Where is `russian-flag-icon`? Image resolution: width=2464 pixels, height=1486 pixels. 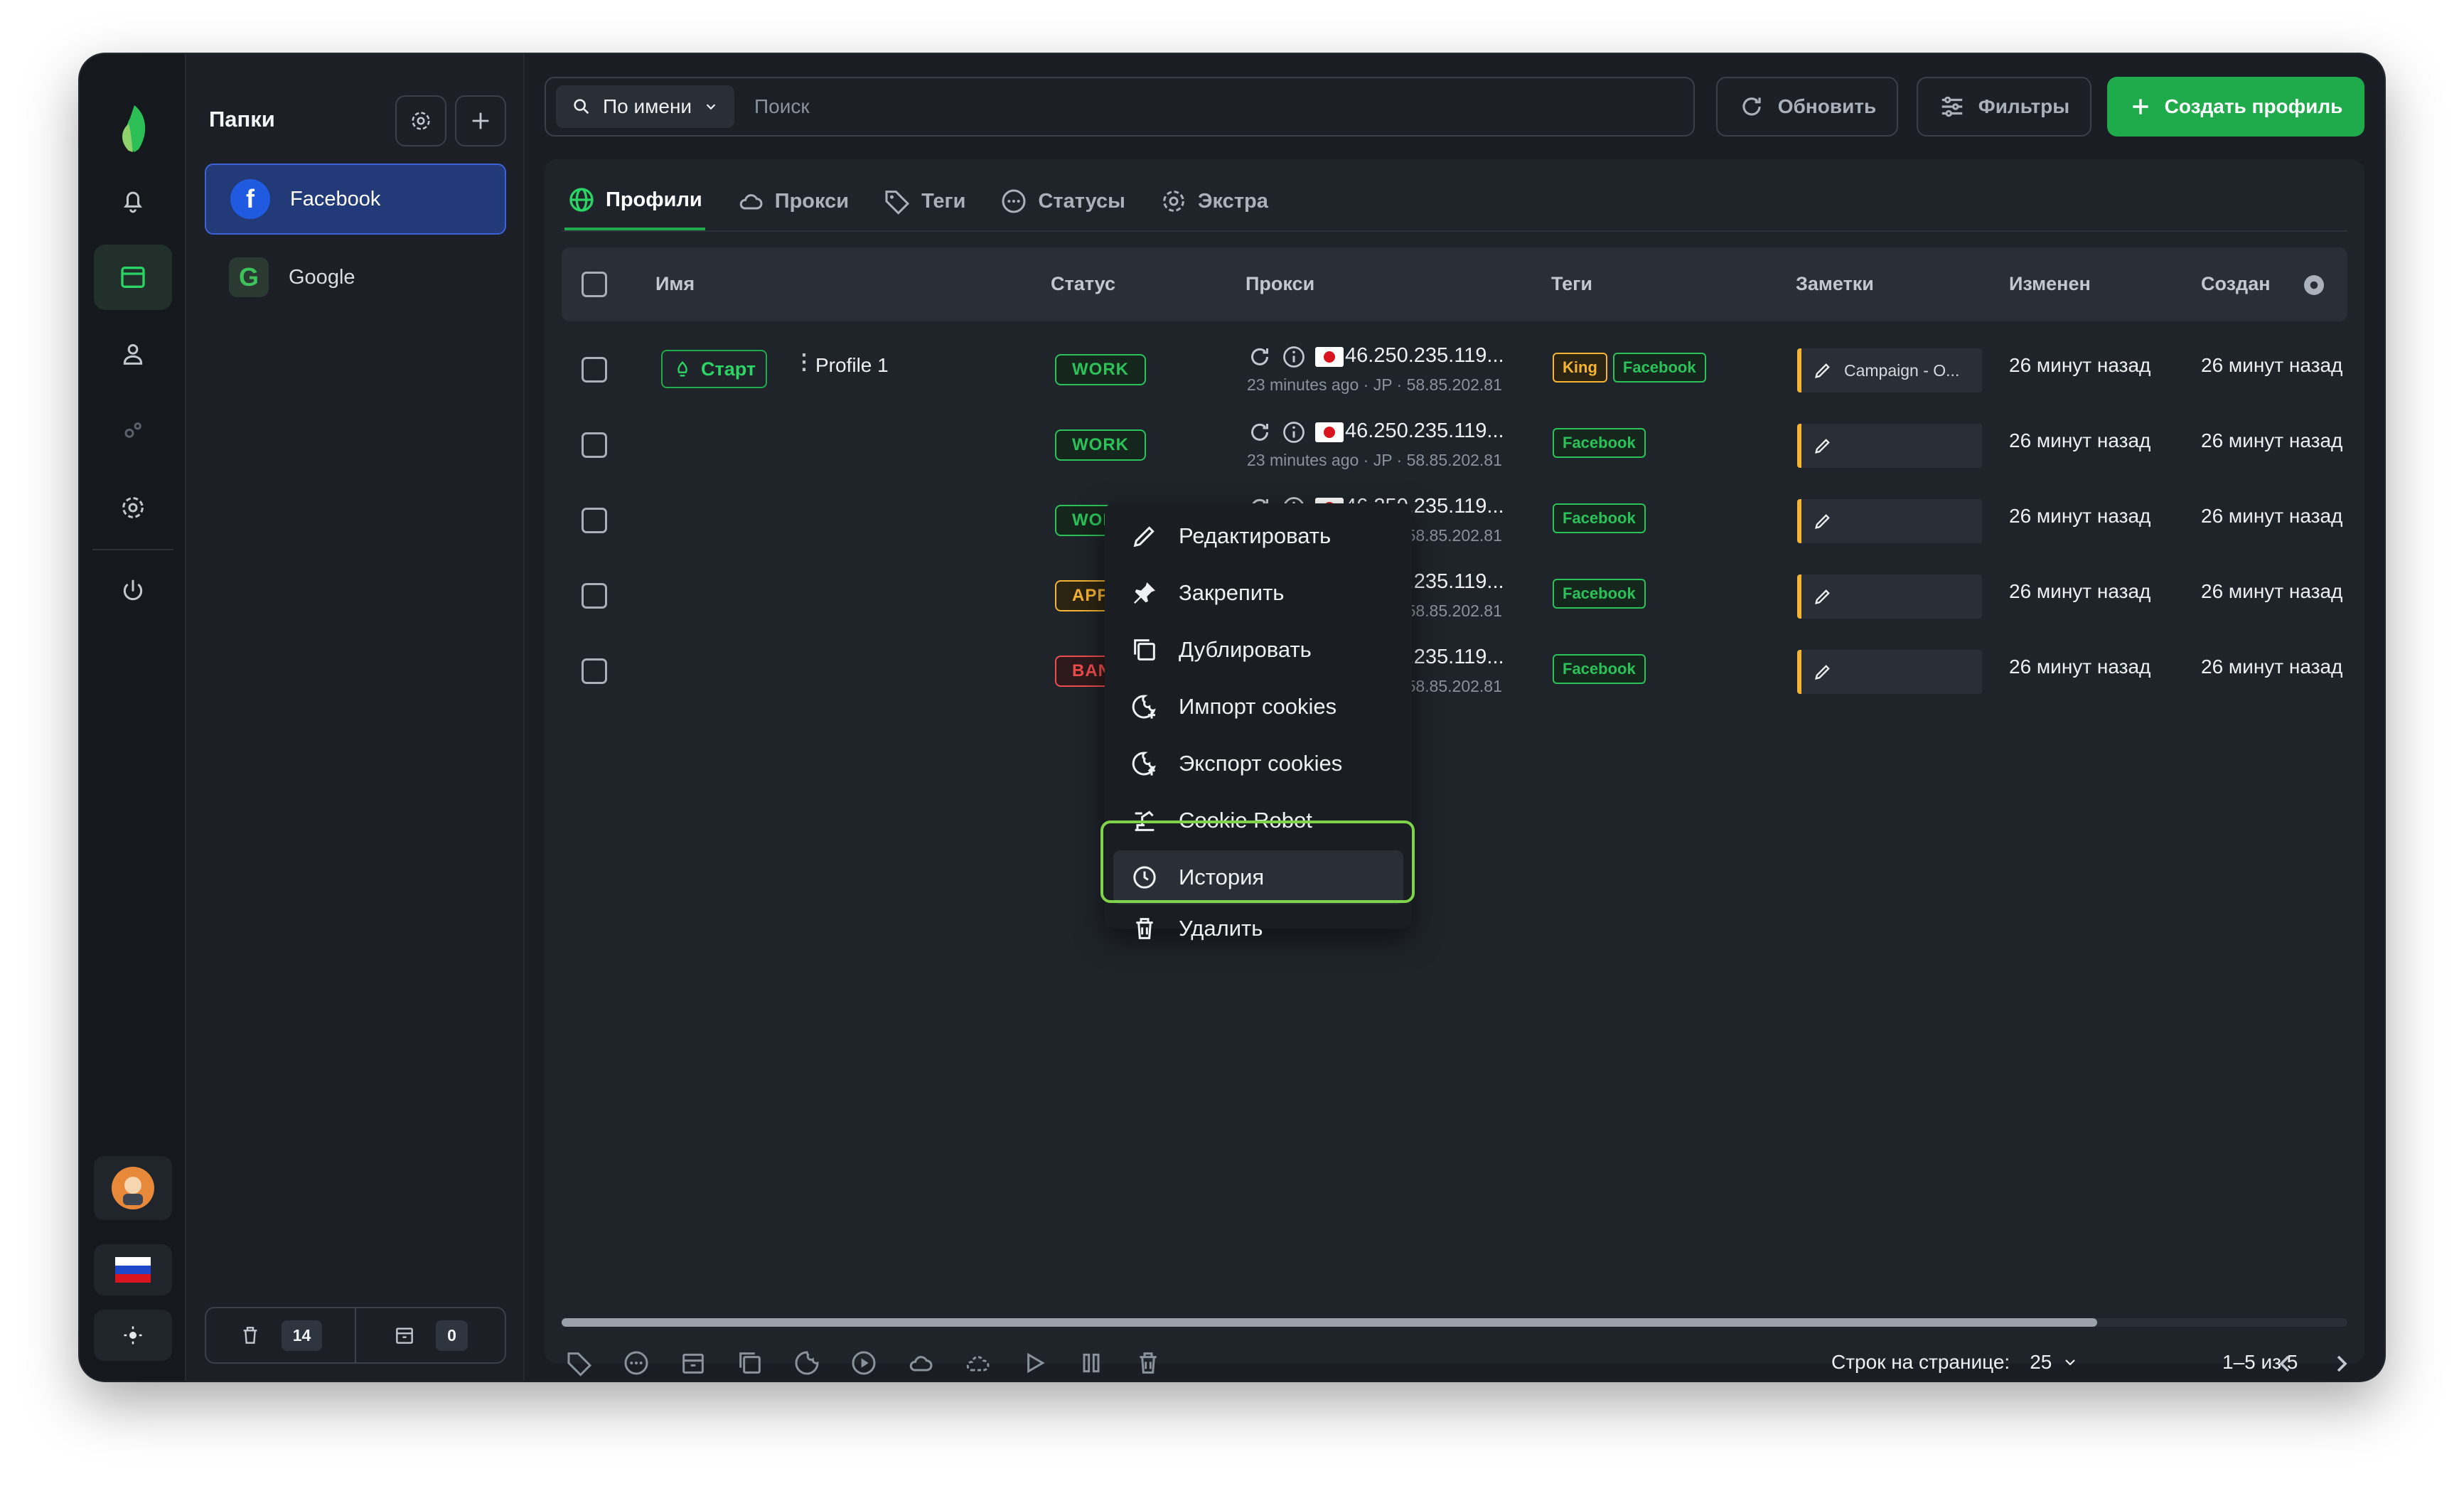 russian-flag-icon is located at coordinates (133, 1270).